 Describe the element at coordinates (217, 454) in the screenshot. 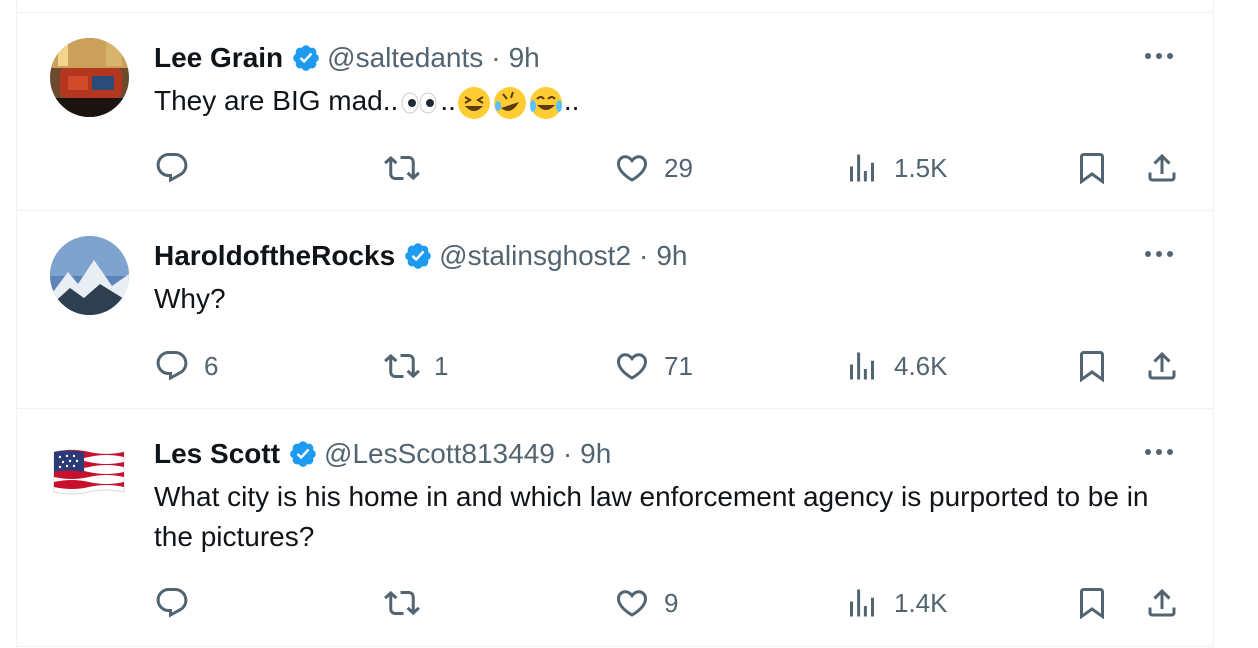

I see `display-name: Les Scott` at that location.